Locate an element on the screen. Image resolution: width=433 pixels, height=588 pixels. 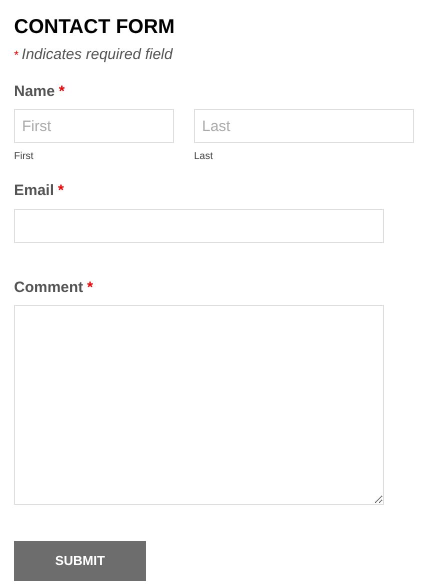
required-note: Indicates required field is located at coordinates (97, 55).